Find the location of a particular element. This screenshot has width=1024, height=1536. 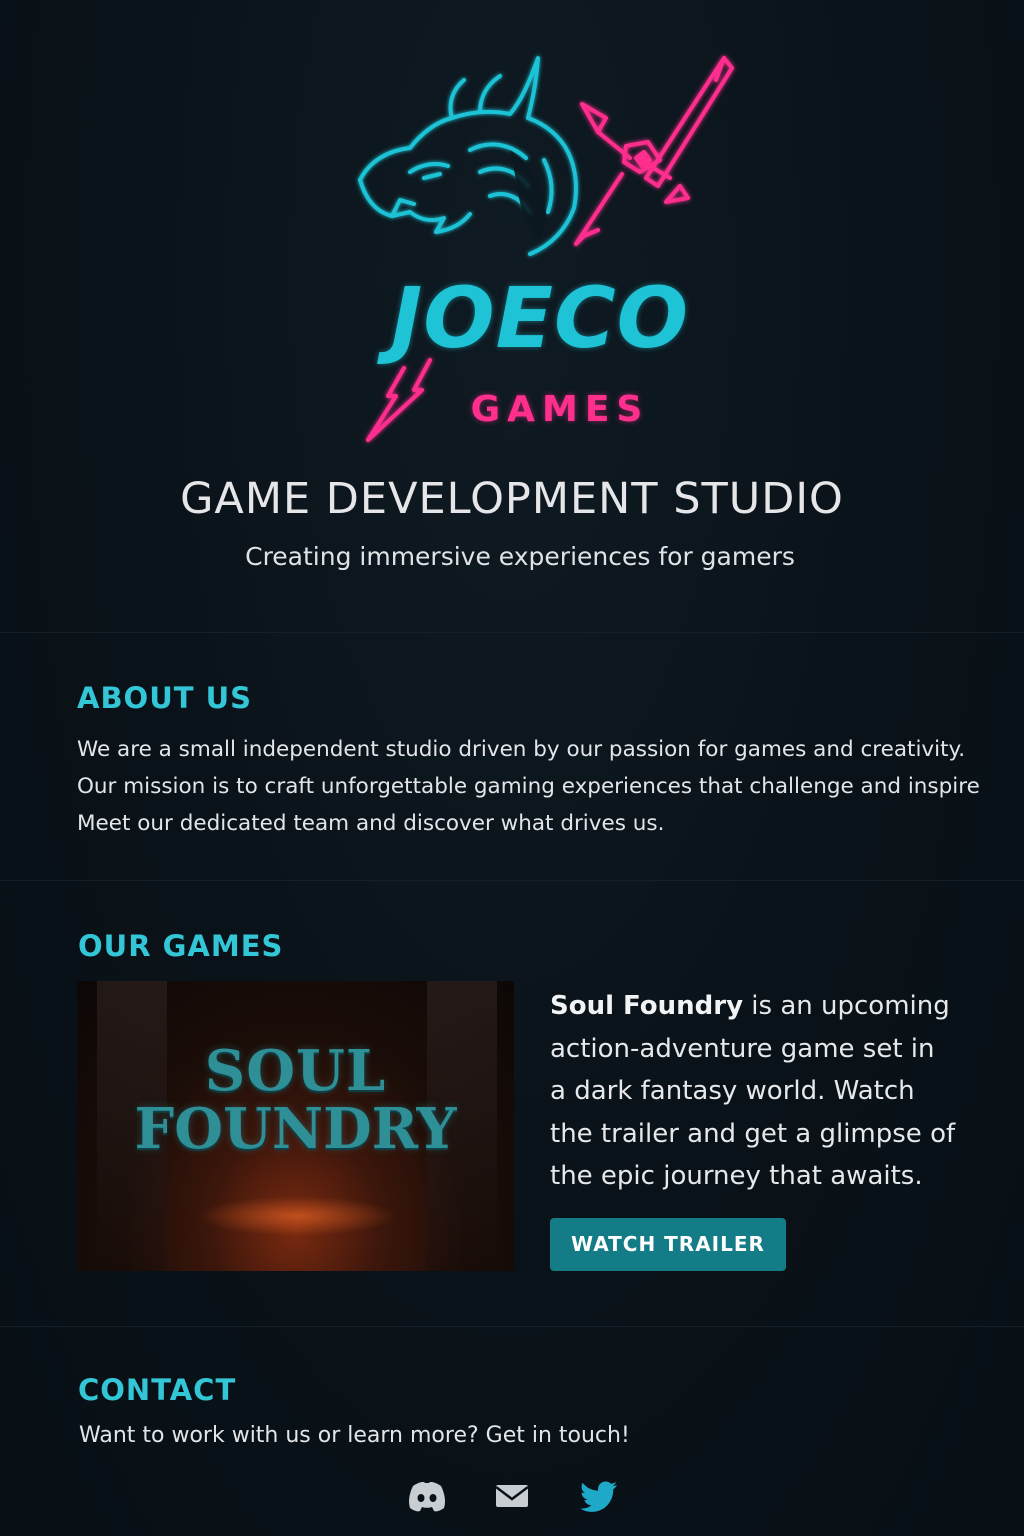

art-title-line: SOUL is located at coordinates (295, 1071).